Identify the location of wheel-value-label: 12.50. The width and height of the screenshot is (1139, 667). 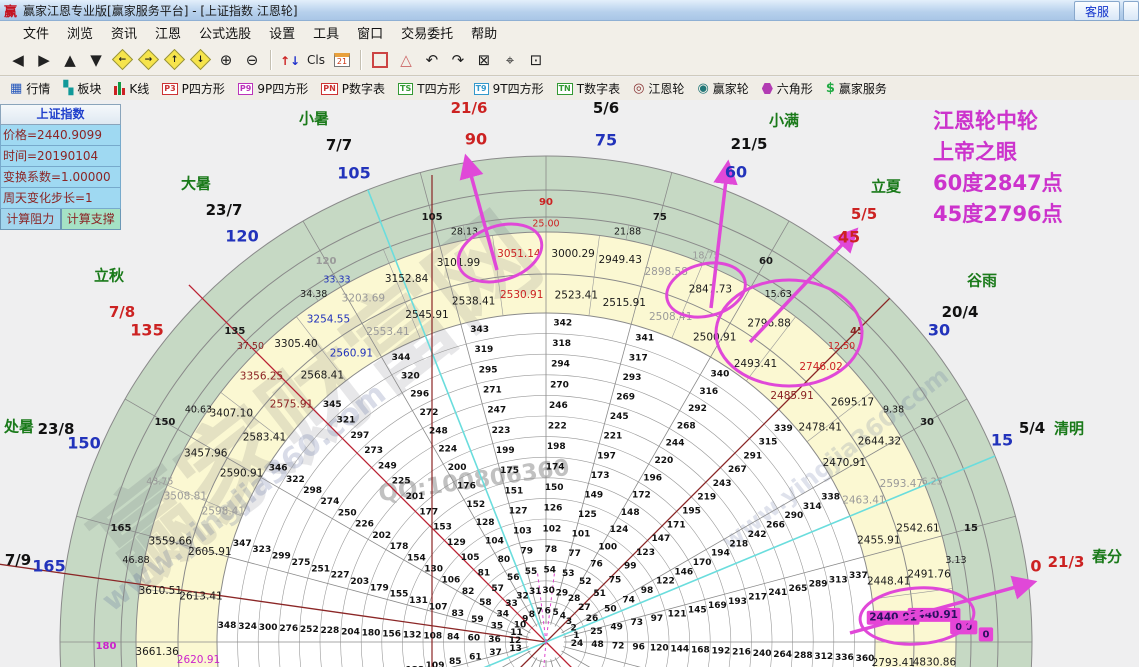
(841, 346).